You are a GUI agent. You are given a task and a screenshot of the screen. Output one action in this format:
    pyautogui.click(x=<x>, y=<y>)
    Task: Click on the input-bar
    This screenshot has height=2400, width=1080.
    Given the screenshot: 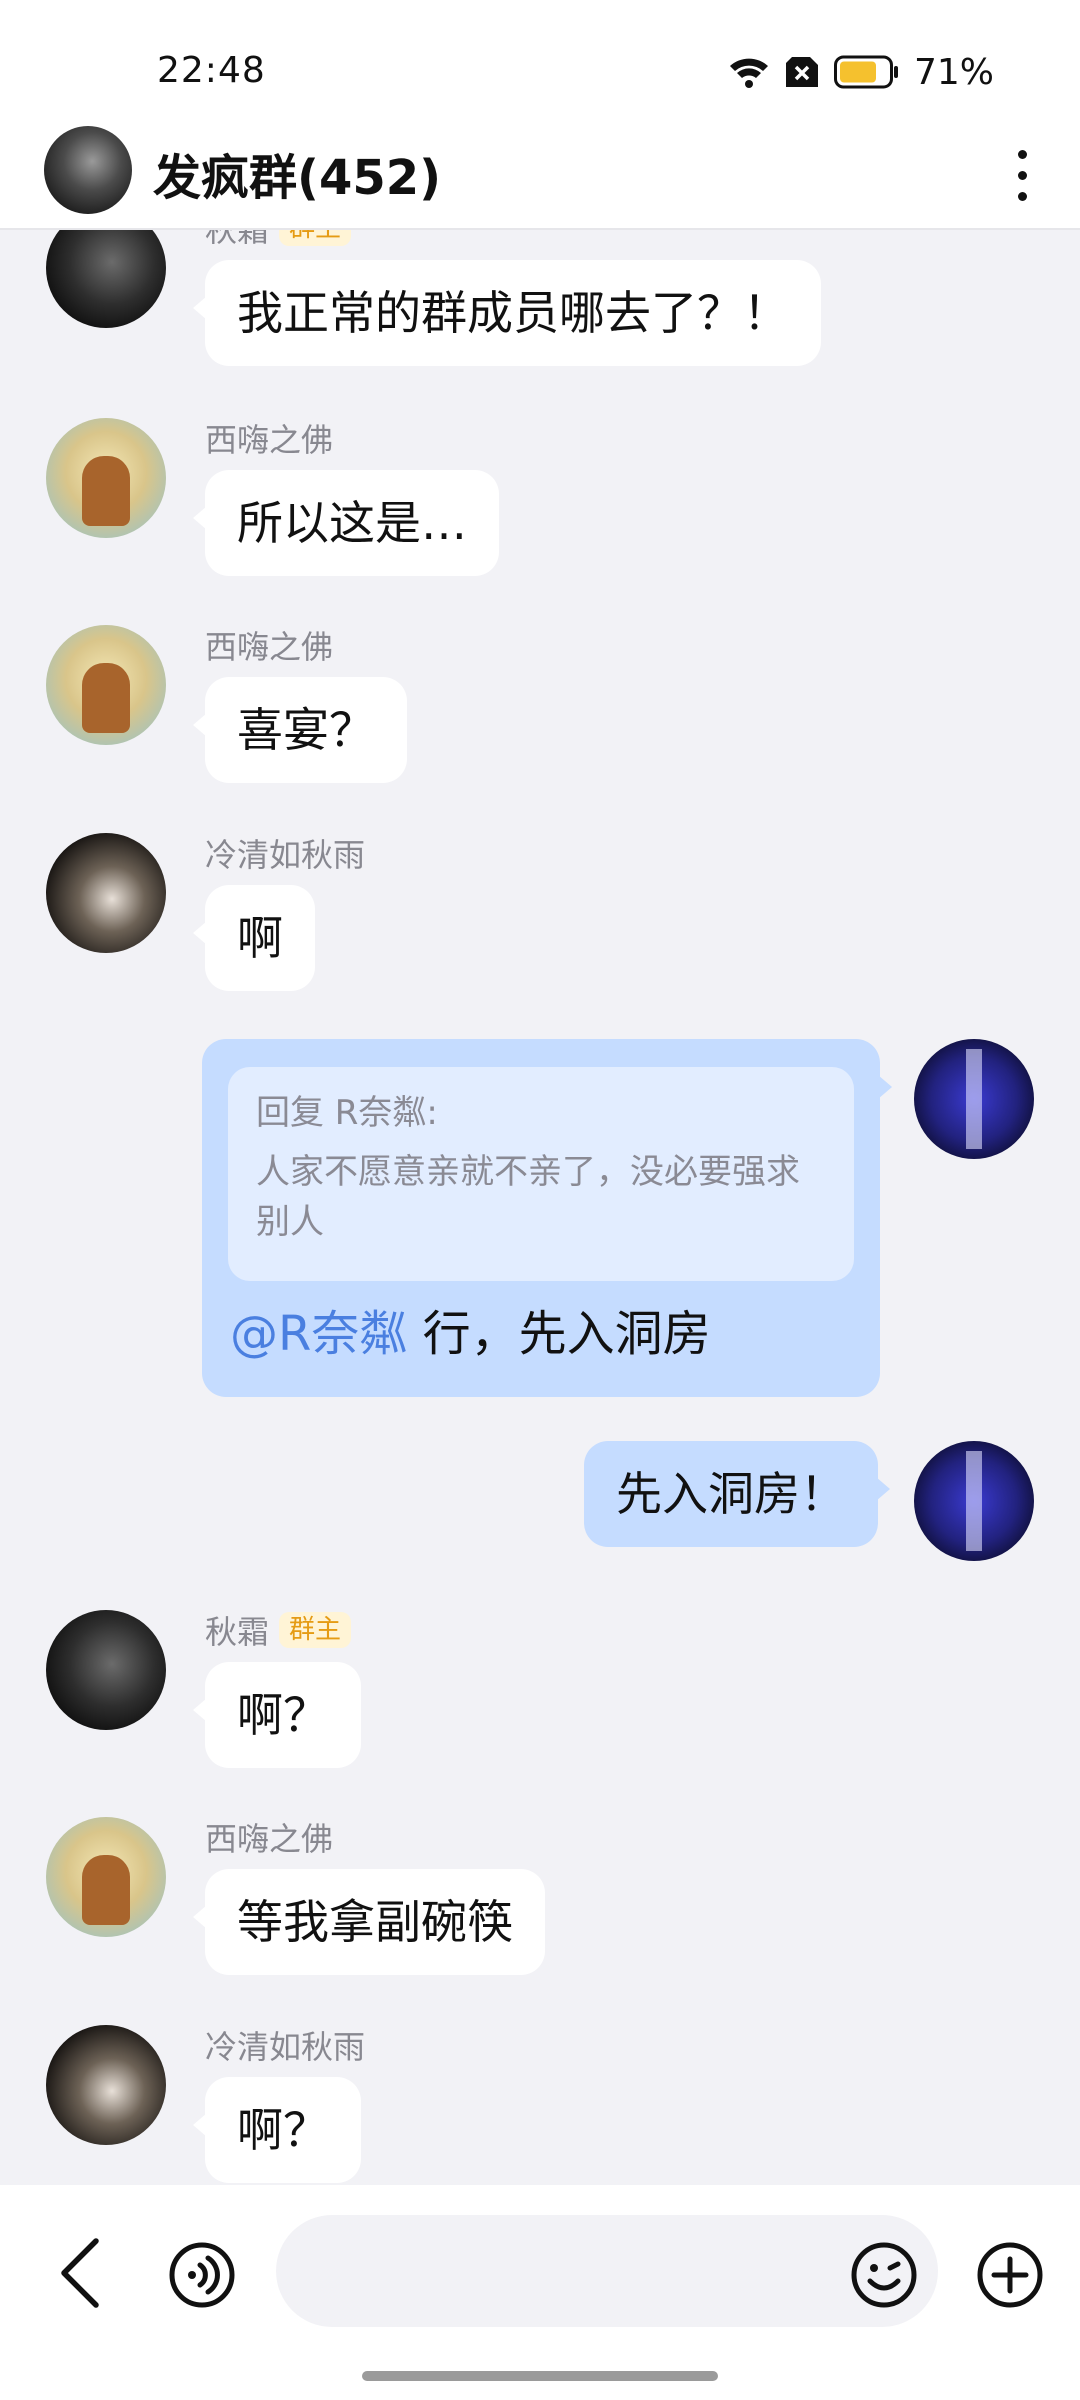 What is the action you would take?
    pyautogui.click(x=540, y=2292)
    